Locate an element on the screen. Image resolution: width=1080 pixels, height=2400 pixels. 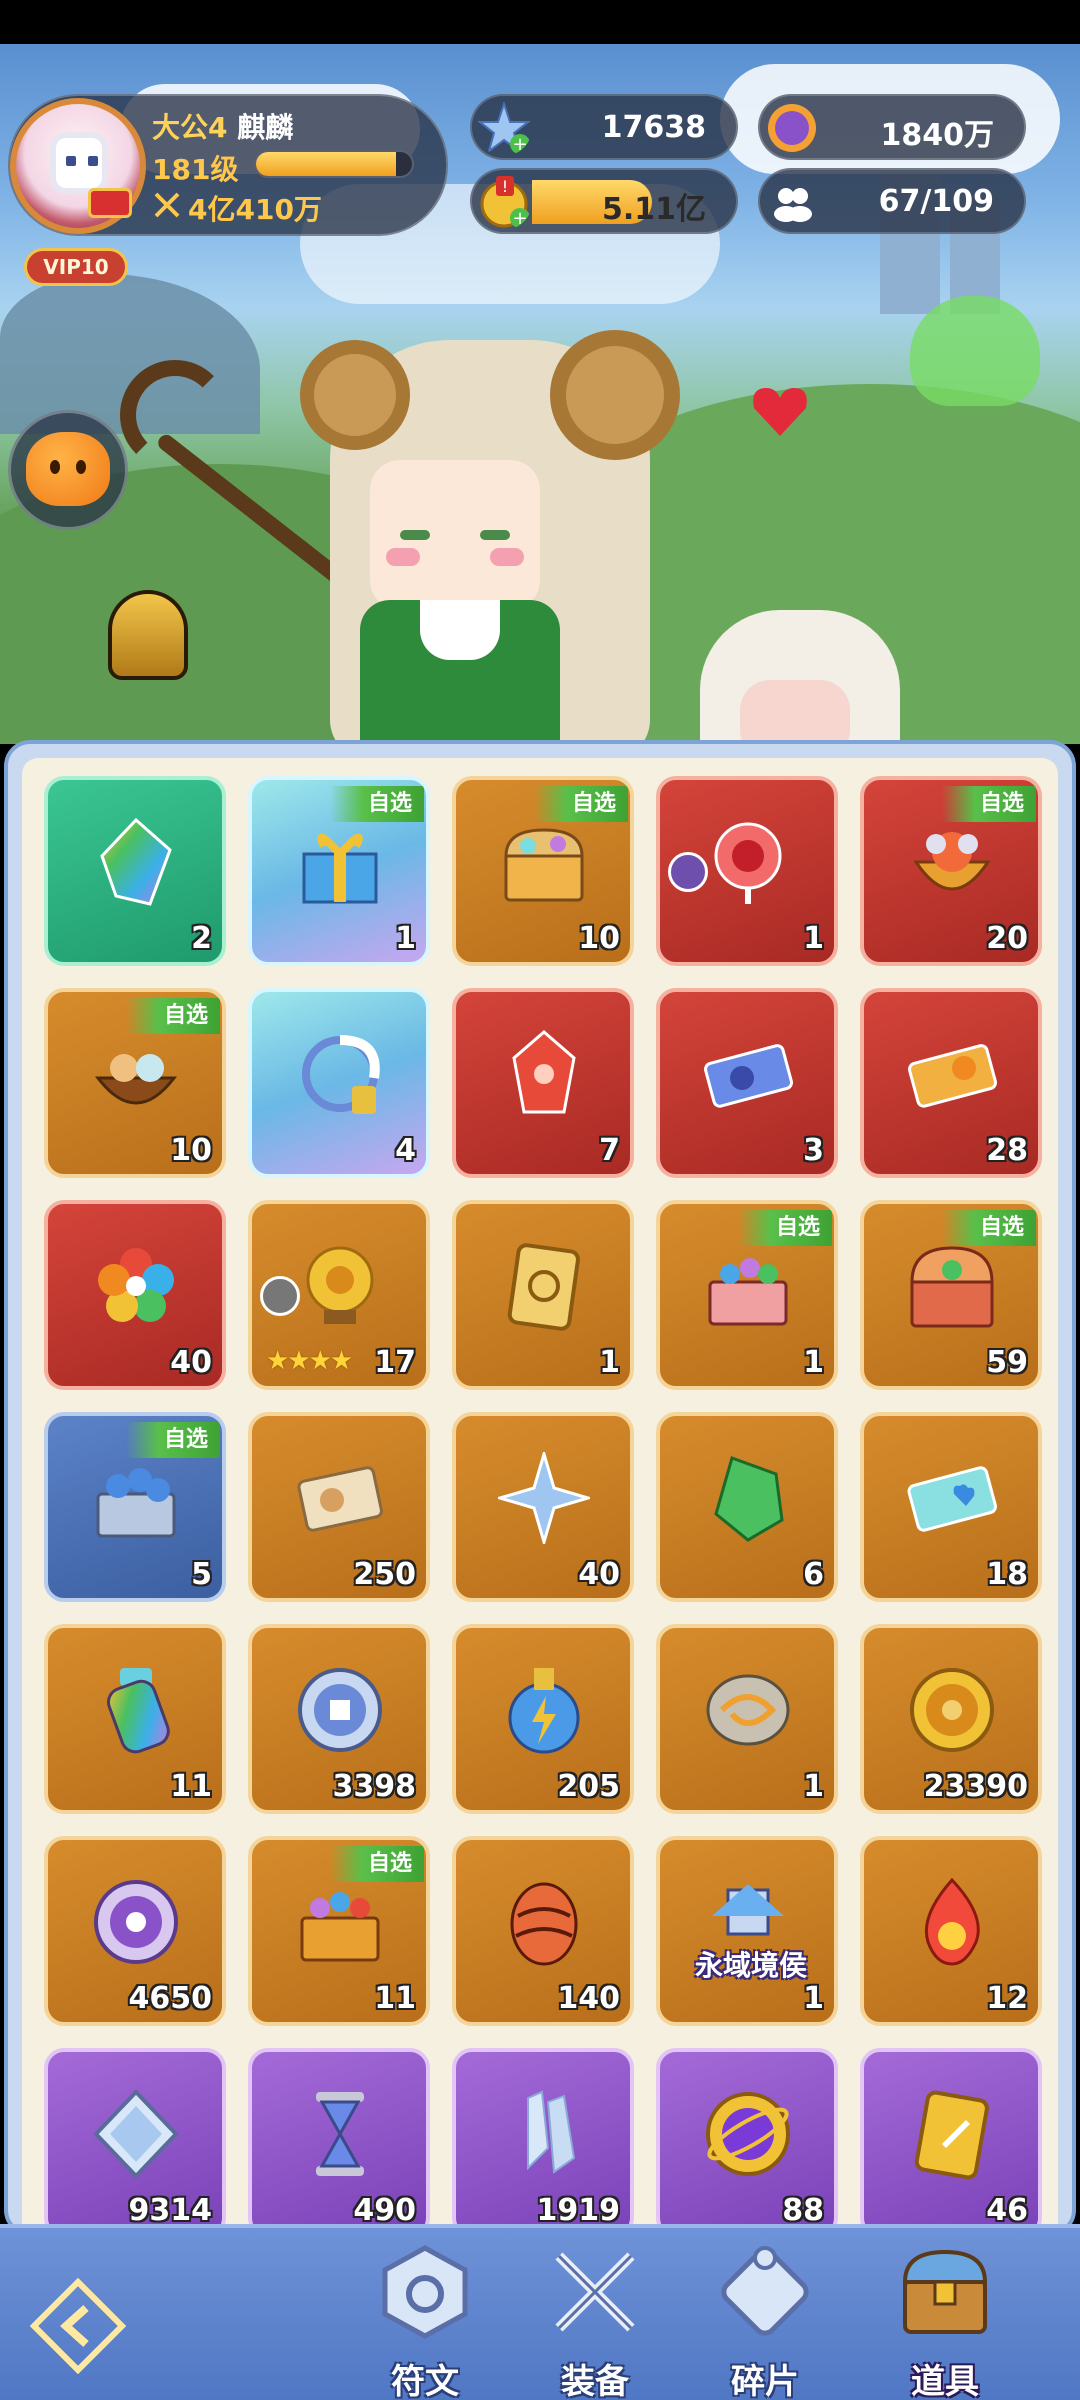
item-count: 5 is located at coordinates (201, 1574).